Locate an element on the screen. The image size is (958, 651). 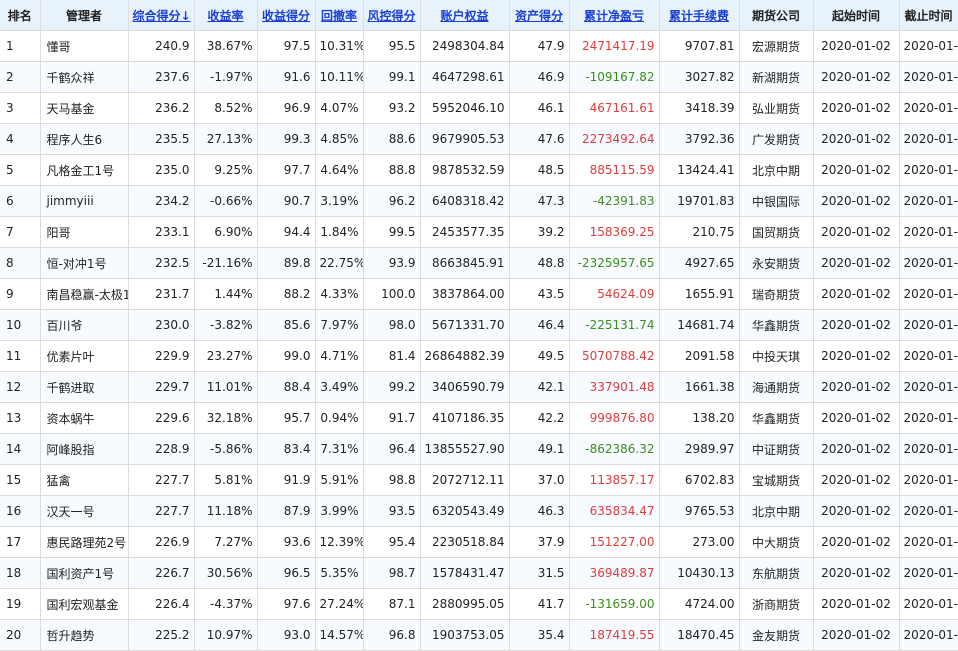
fee-cell: 18470.45 is located at coordinates (699, 635).